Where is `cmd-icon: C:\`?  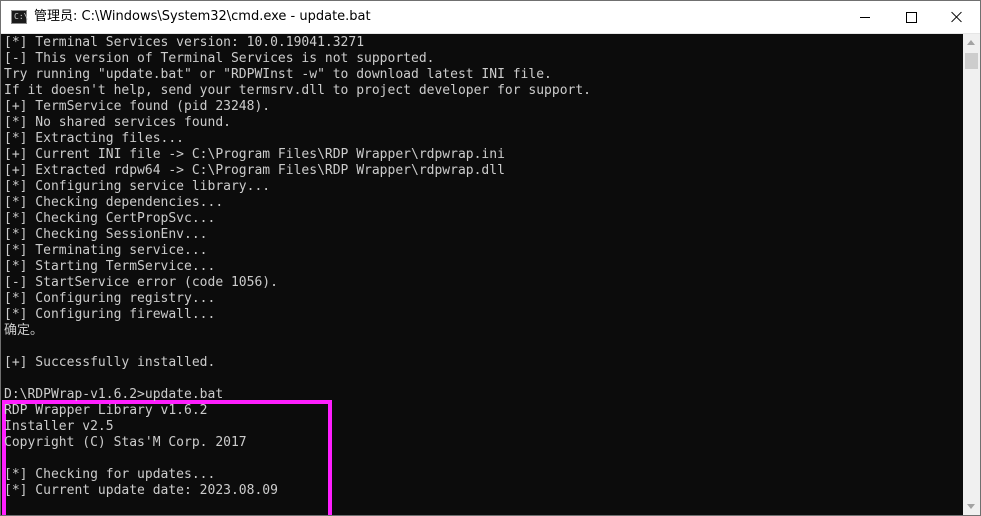
cmd-icon: C:\ is located at coordinates (20, 17).